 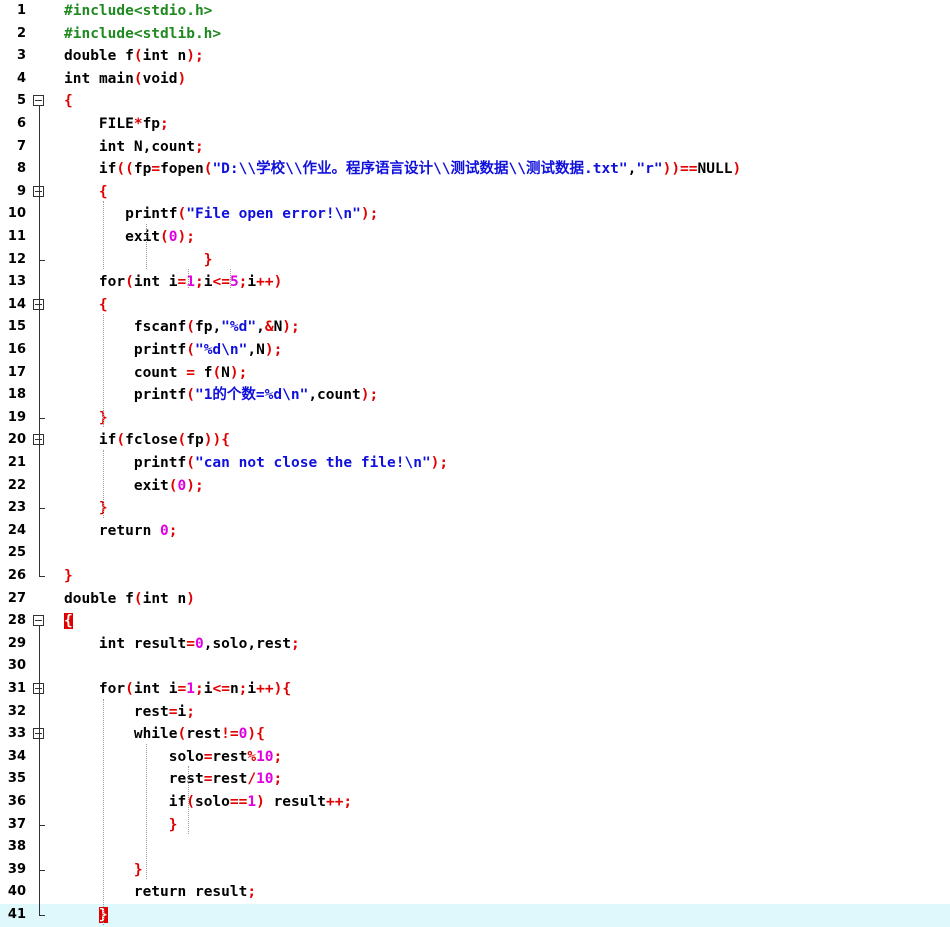 What do you see at coordinates (21, 191) in the screenshot?
I see `line-number: 9` at bounding box center [21, 191].